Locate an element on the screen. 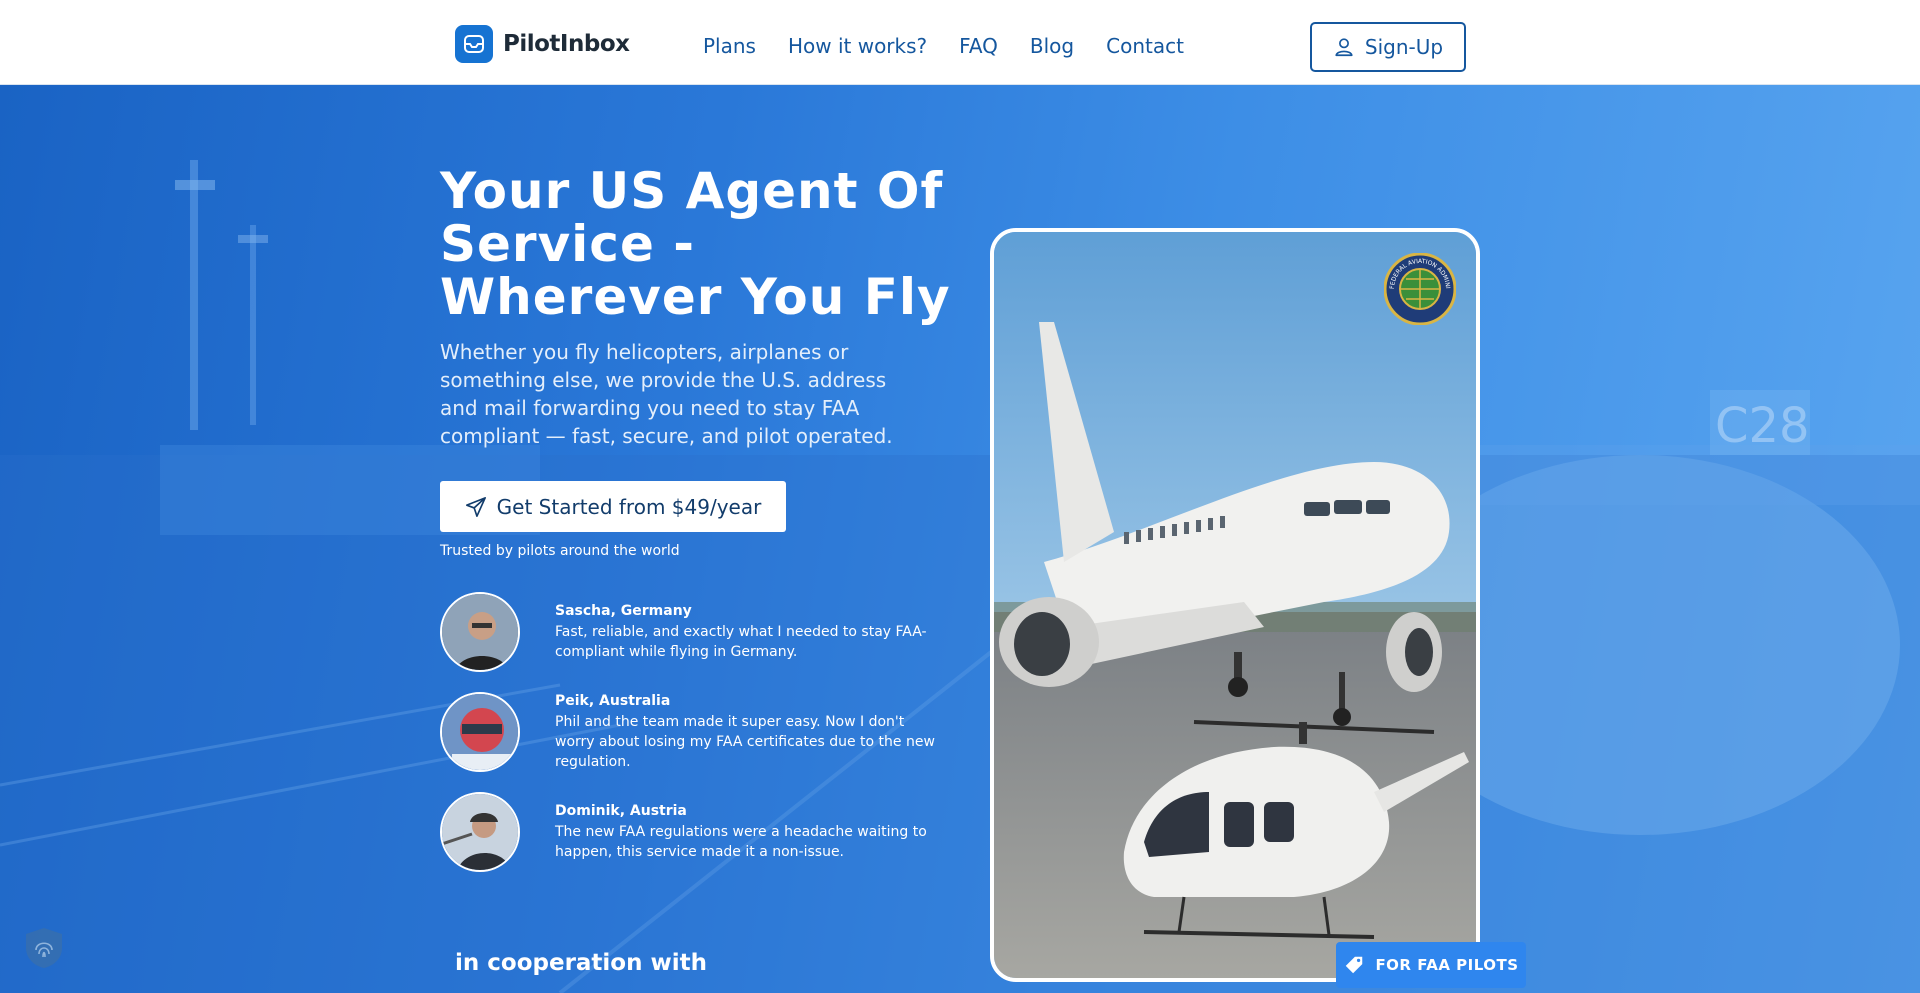  get-started-button: Get Started from $49/year is located at coordinates (613, 506).